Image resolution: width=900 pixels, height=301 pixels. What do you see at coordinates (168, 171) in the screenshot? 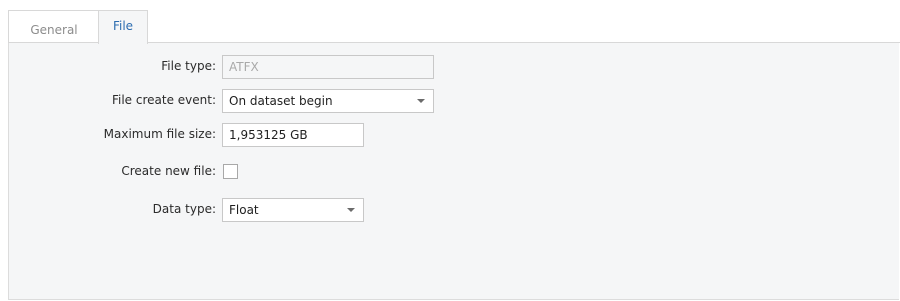
I see `create-new-file-label: Create new file:` at bounding box center [168, 171].